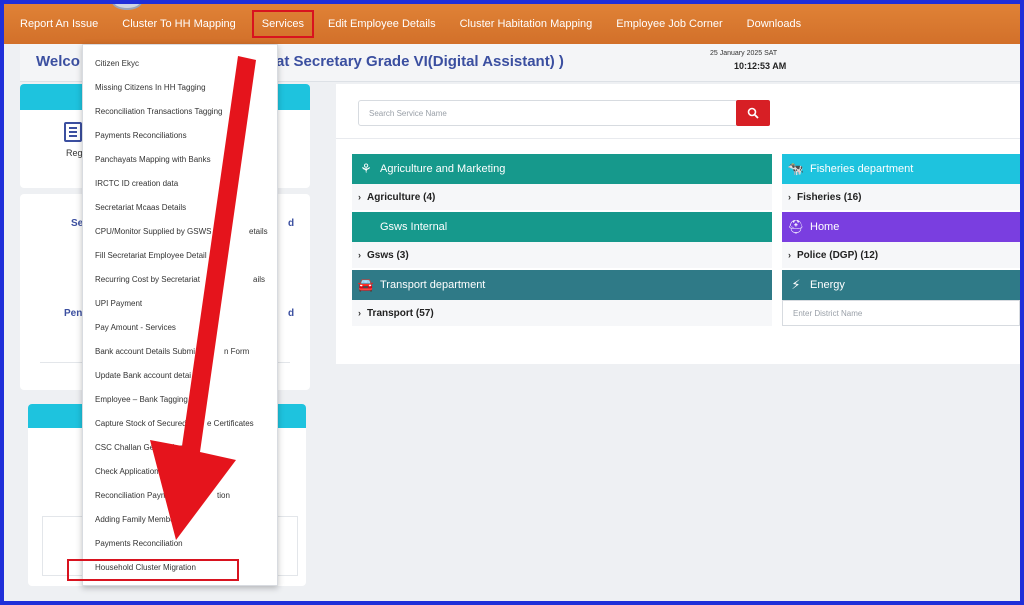  What do you see at coordinates (414, 227) in the screenshot?
I see `dept-gsws-title: Gsws Internal` at bounding box center [414, 227].